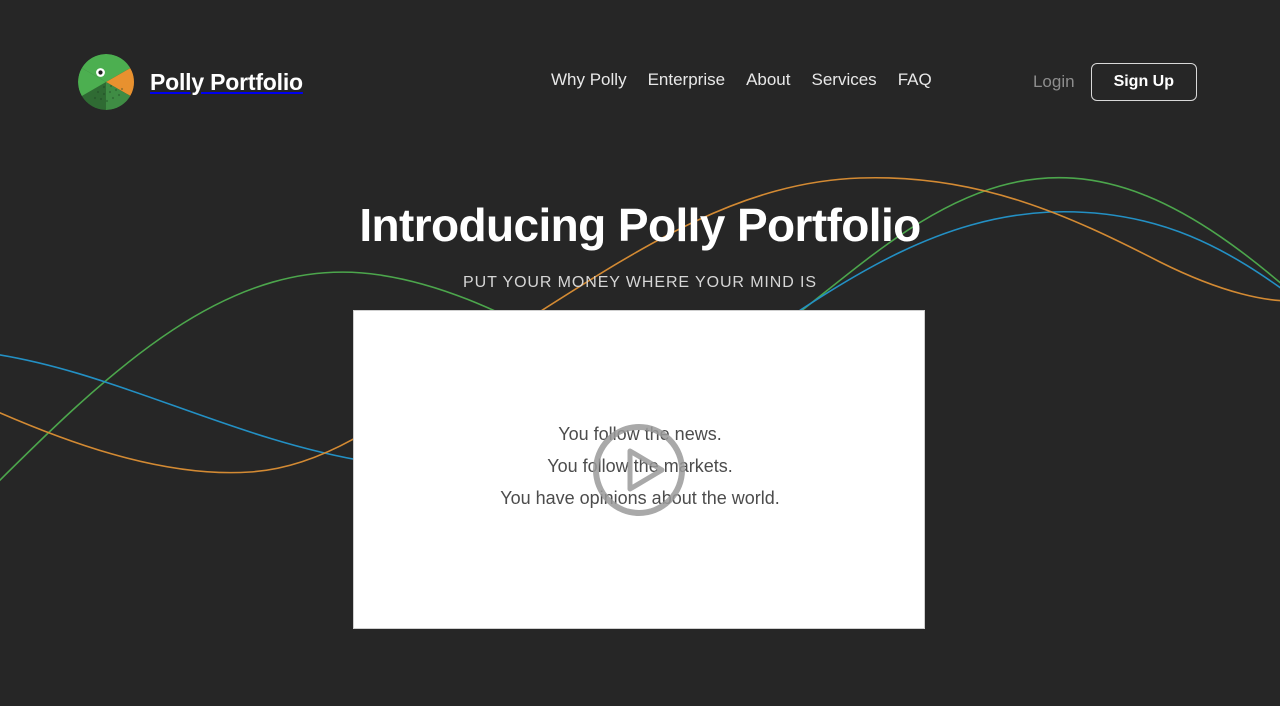 The image size is (1280, 706). Describe the element at coordinates (844, 80) in the screenshot. I see `nav-link-services: Services` at that location.